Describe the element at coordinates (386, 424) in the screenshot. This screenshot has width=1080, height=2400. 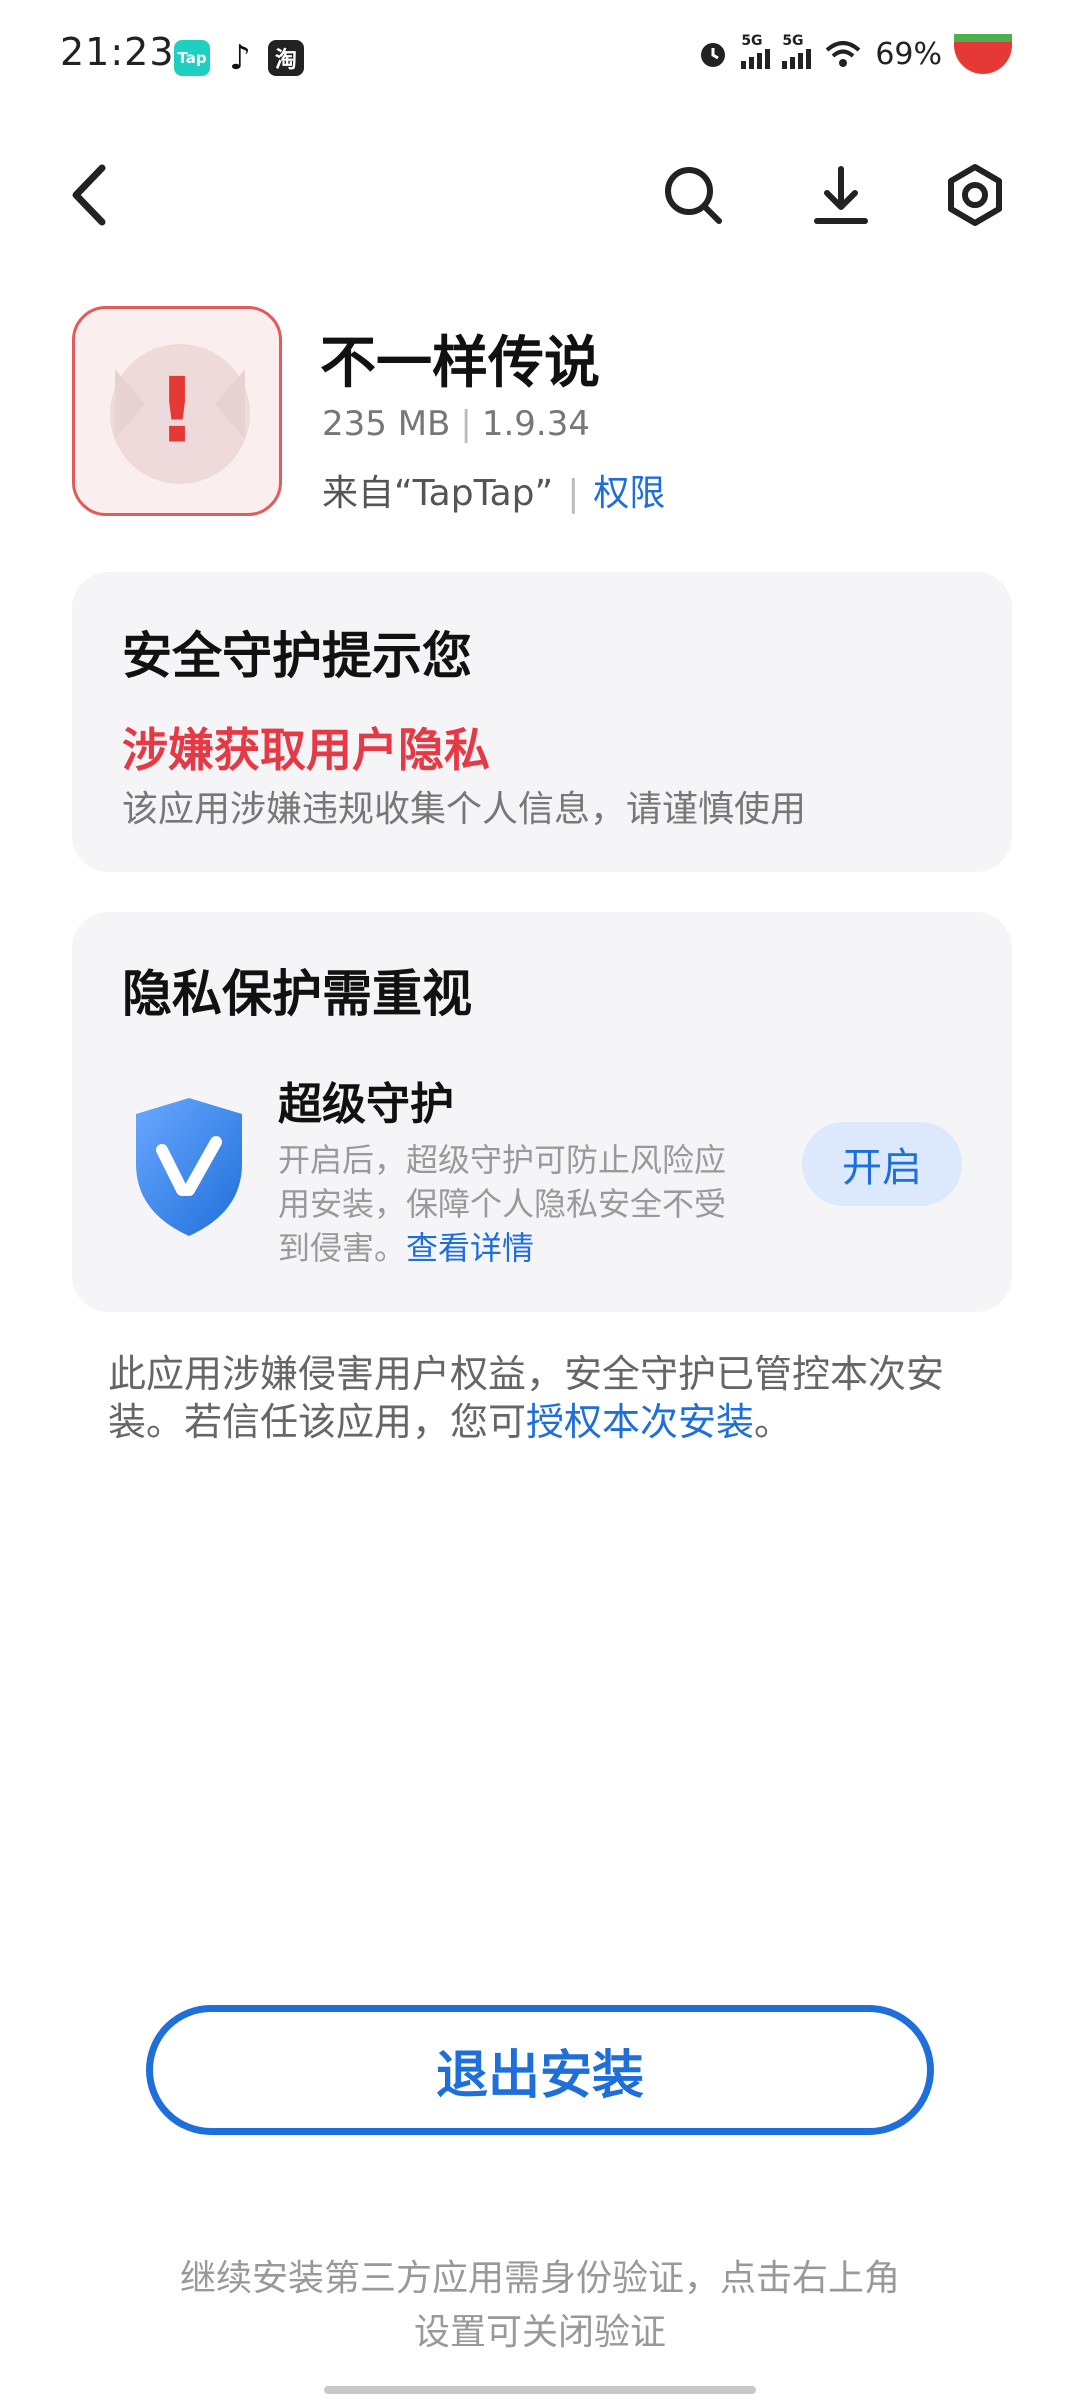
I see `app-size: 235 MB` at that location.